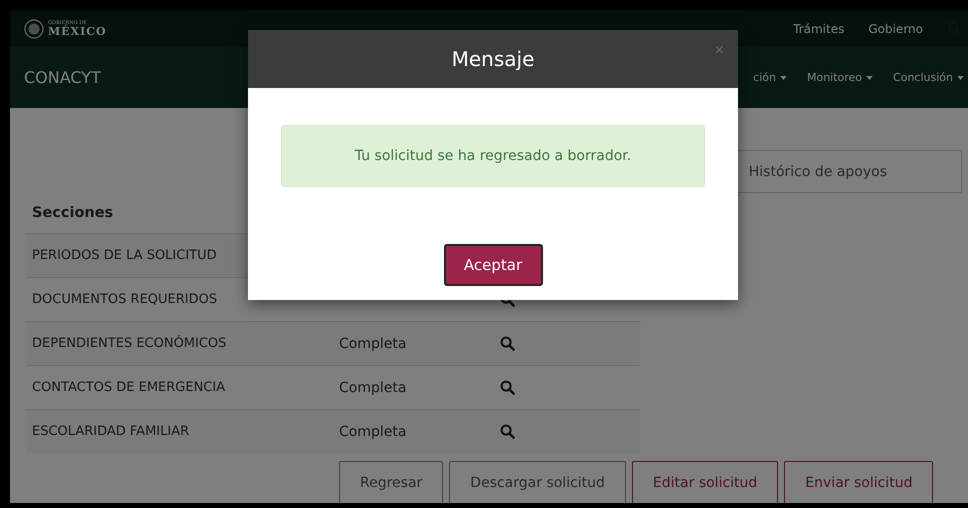 Image resolution: width=968 pixels, height=508 pixels. Describe the element at coordinates (124, 255) in the screenshot. I see `section-name: PERIODOS DE LA SOLICITUD` at that location.